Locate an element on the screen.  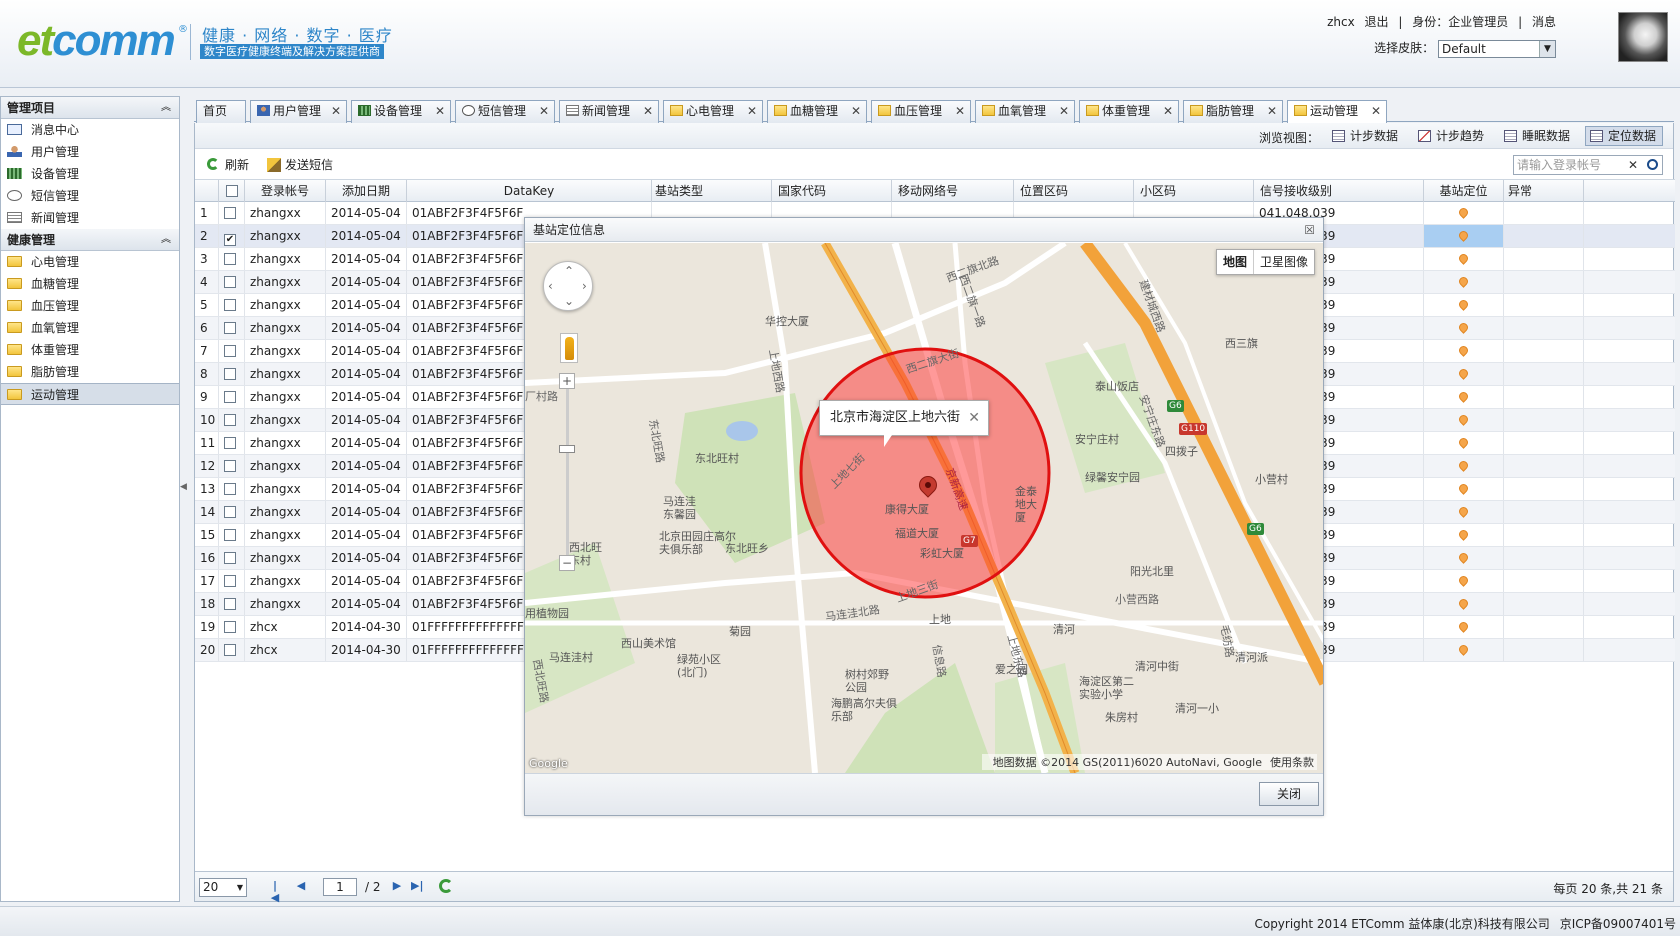
pan-up-icon: ⌃ is located at coordinates (569, 271).